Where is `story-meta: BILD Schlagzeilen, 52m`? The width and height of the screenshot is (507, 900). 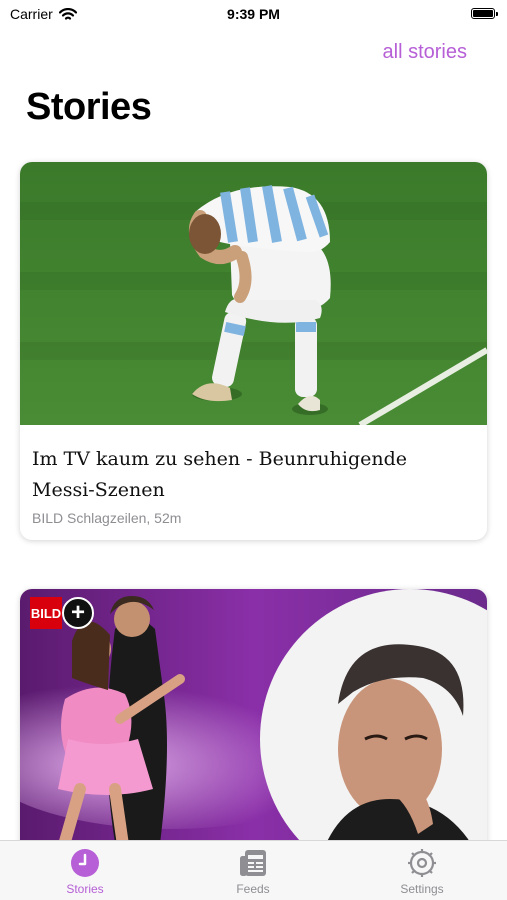 story-meta: BILD Schlagzeilen, 52m is located at coordinates (107, 518).